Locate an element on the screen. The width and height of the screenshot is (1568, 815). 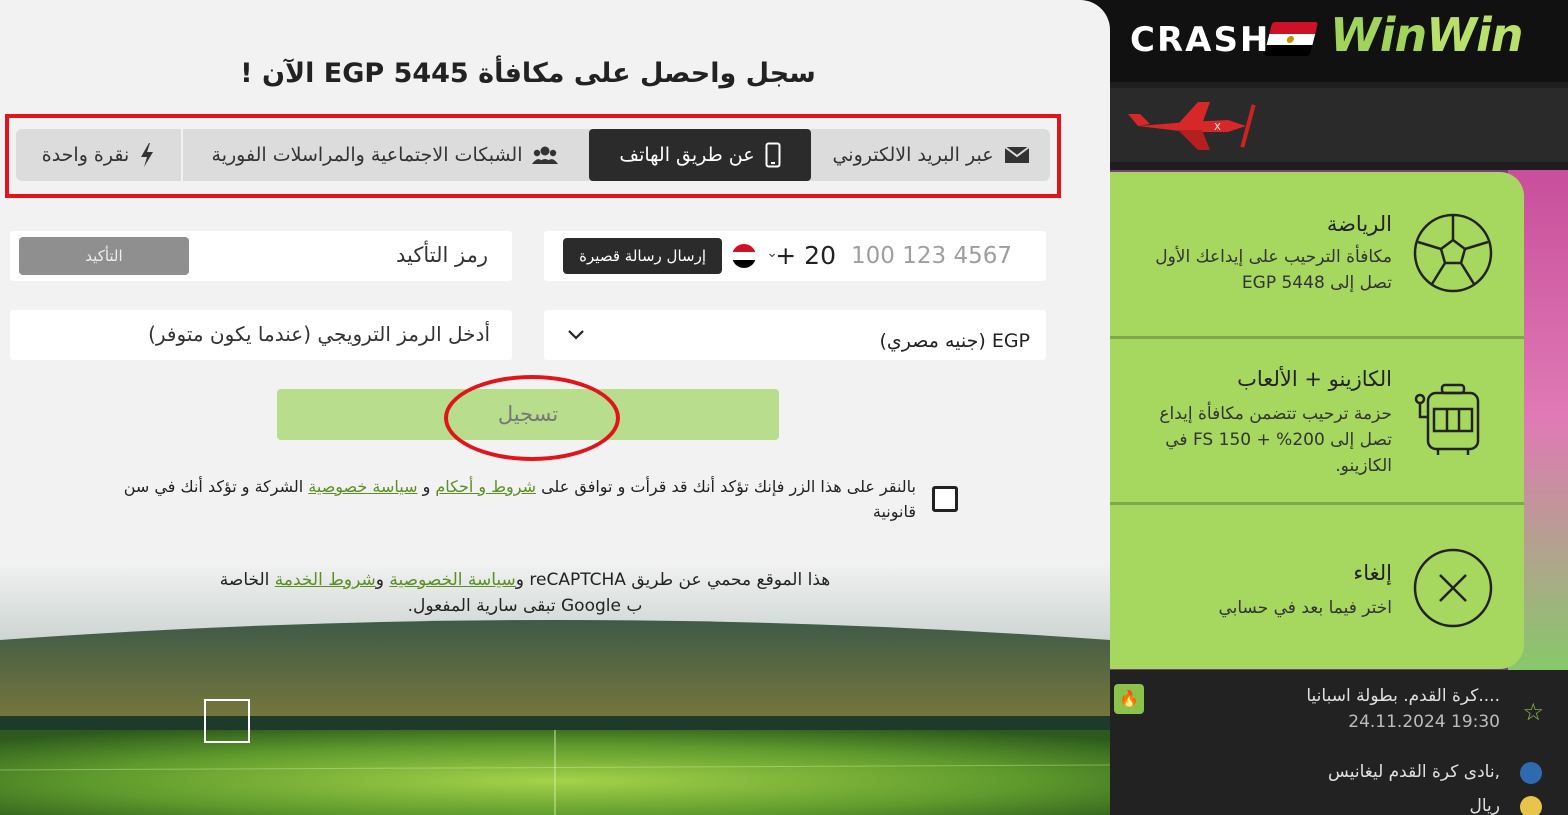
register-highlight-circle is located at coordinates (532, 418).